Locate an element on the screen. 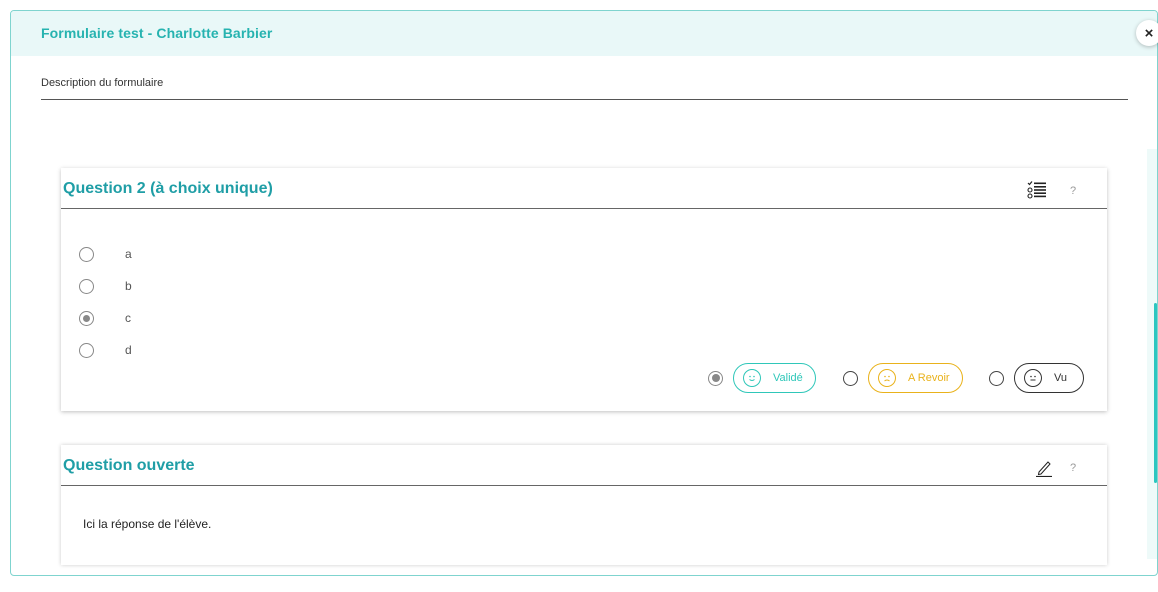  student-answer: Ici la réponse de l'élève. is located at coordinates (147, 524).